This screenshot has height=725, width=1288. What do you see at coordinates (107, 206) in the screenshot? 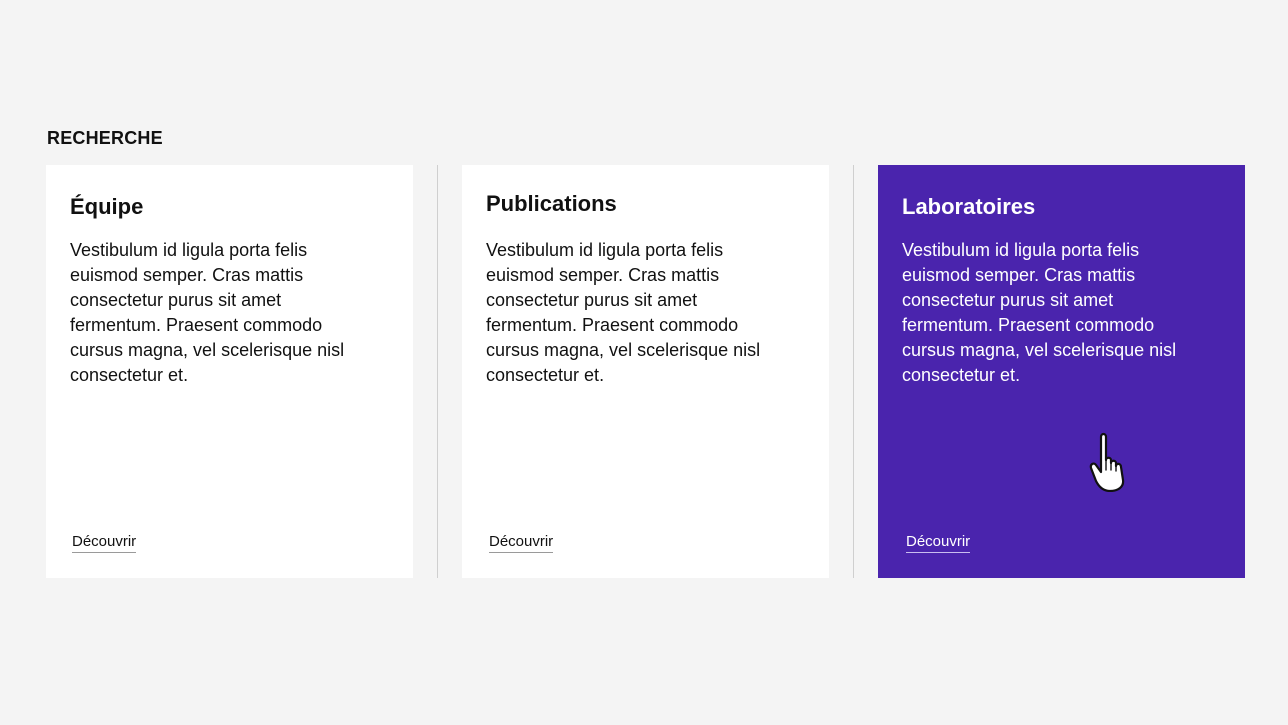
I see `card-title: Équipe` at bounding box center [107, 206].